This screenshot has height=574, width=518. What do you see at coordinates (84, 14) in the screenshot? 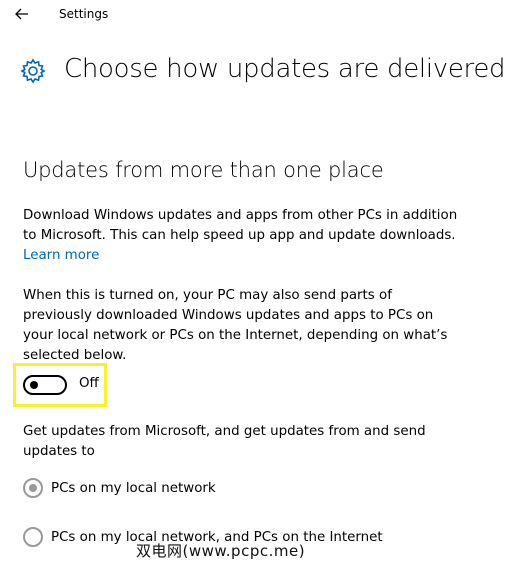
I see `window-title: Settings` at bounding box center [84, 14].